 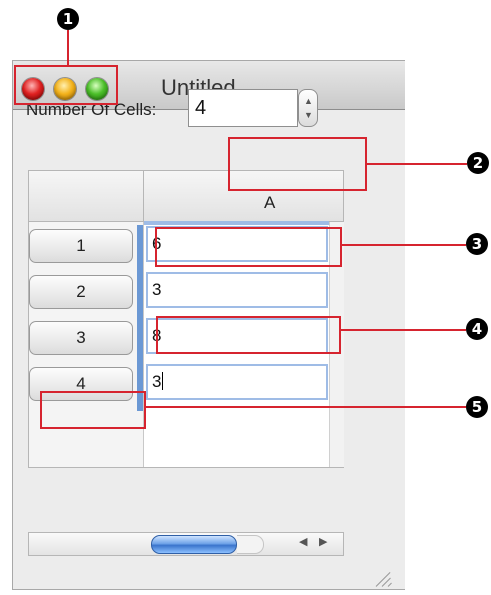 I want to click on row-header-highlight, so click(x=93, y=410).